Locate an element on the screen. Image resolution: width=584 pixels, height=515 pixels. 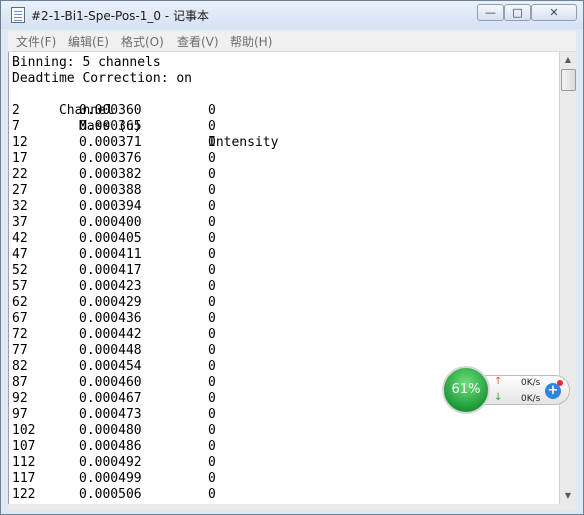
column-header-row: Channel Mass (u) Intensity is located at coordinates (282, 118).